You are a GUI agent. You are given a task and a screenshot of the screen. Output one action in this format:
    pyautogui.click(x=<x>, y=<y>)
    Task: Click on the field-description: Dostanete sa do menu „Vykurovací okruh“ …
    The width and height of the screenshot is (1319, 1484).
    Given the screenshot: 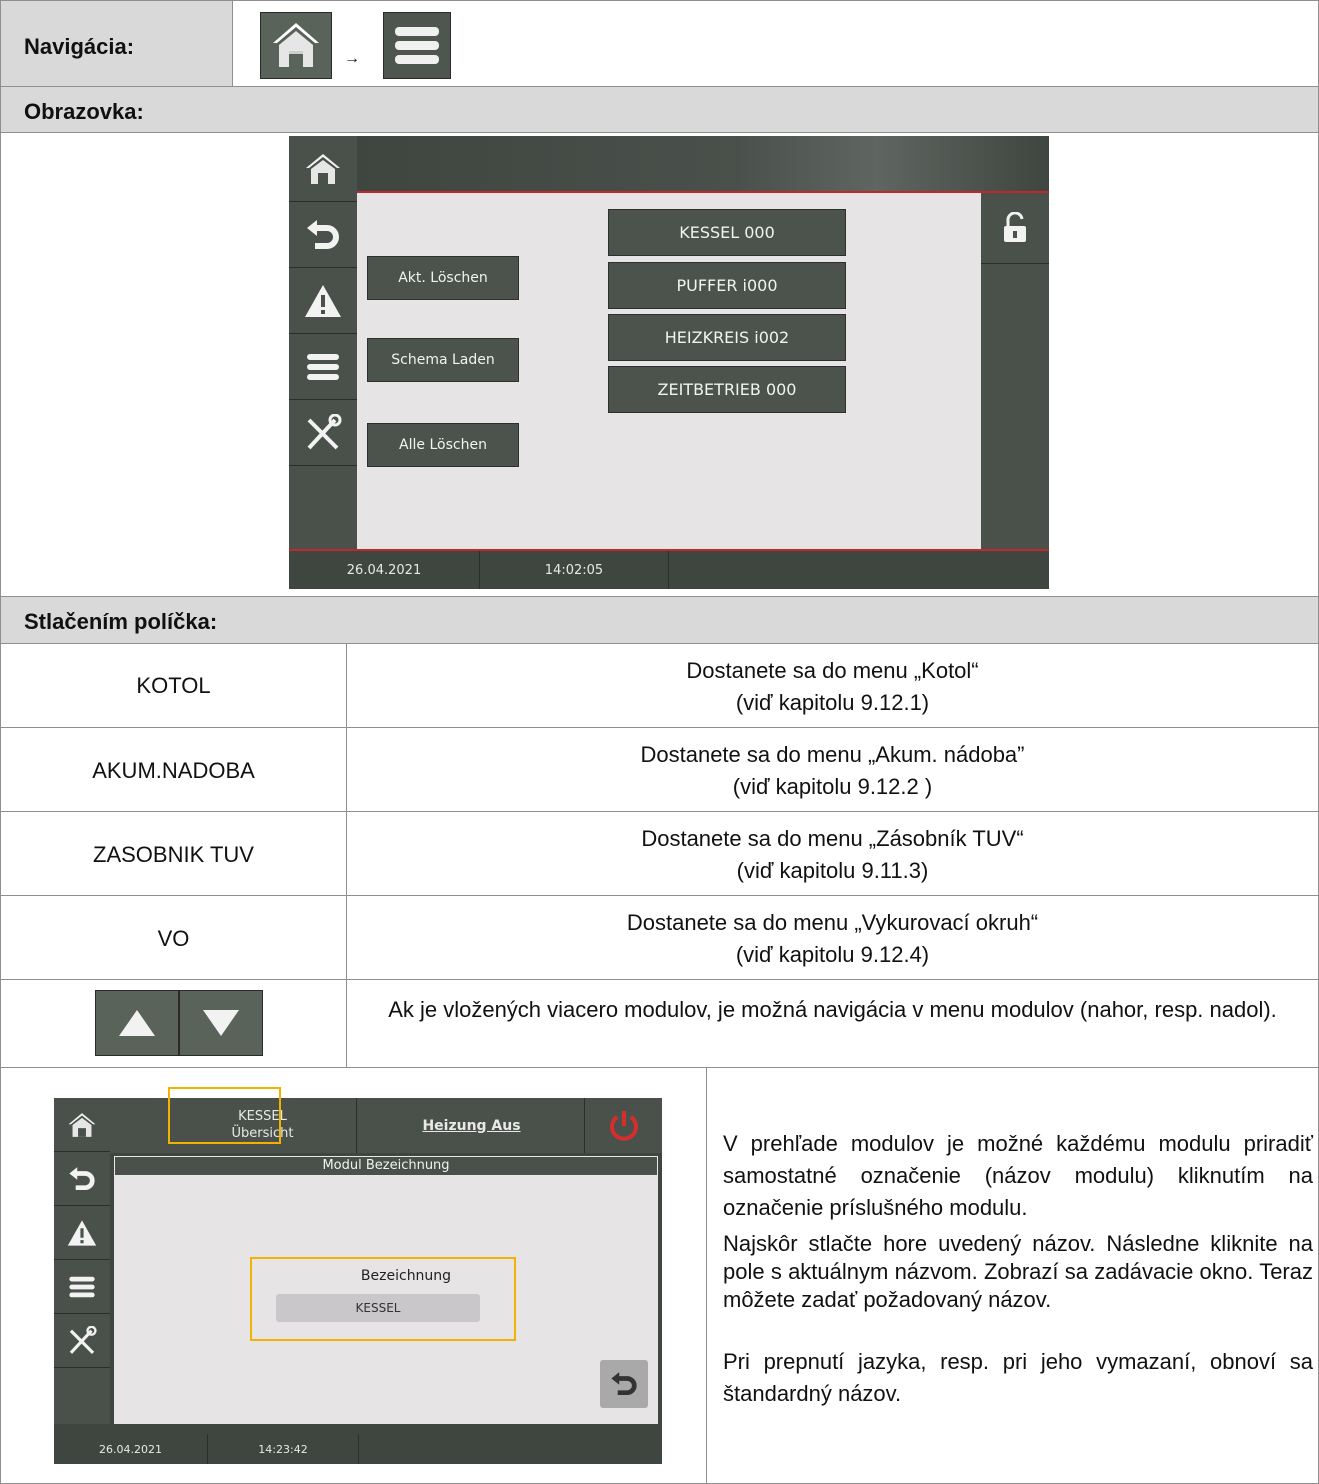 What is the action you would take?
    pyautogui.click(x=832, y=939)
    